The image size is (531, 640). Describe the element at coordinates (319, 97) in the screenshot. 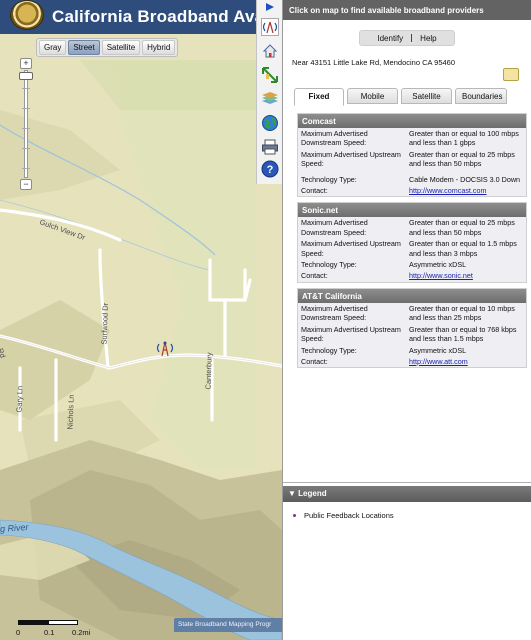

I see `tab-fixed: Fixed` at that location.